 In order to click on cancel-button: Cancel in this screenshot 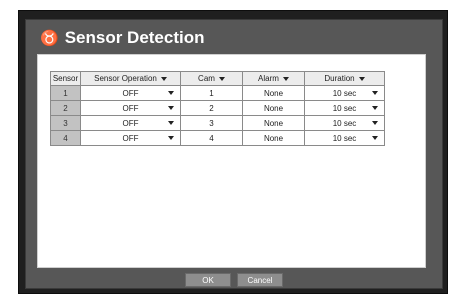, I will do `click(260, 280)`.